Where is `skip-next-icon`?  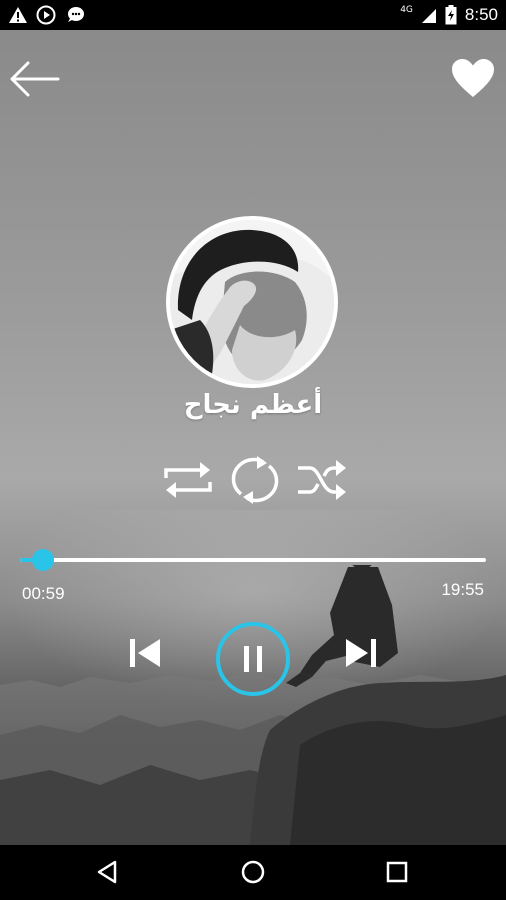 skip-next-icon is located at coordinates (361, 653).